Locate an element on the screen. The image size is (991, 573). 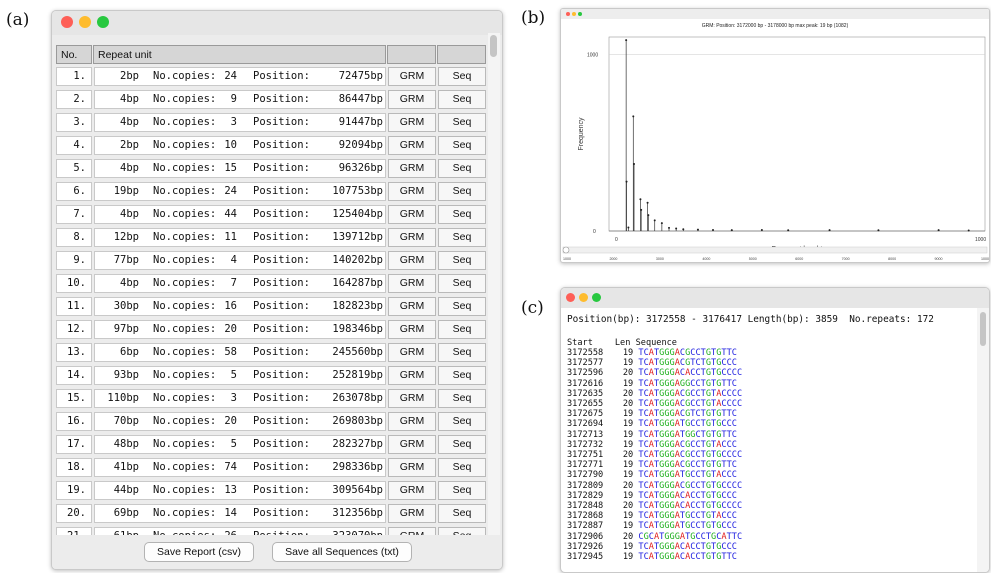
y-tick-label: 0 is located at coordinates (594, 232).